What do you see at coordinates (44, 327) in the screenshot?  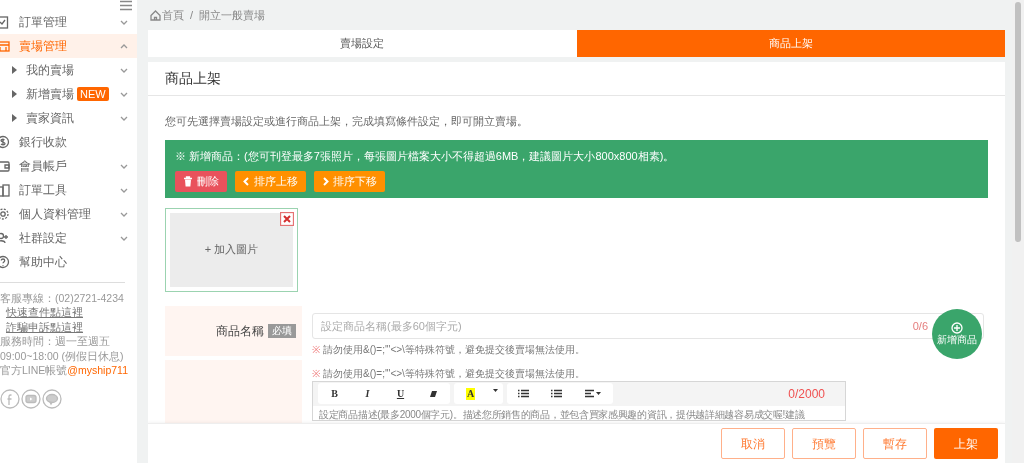 I see `contact-link: 詐騙申訴點這裡` at bounding box center [44, 327].